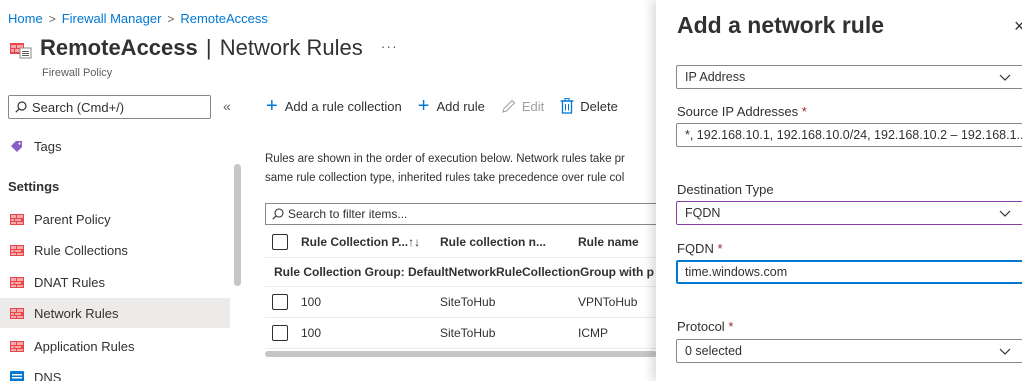 This screenshot has width=1022, height=381. I want to click on protocol-value: 0 selected, so click(713, 351).